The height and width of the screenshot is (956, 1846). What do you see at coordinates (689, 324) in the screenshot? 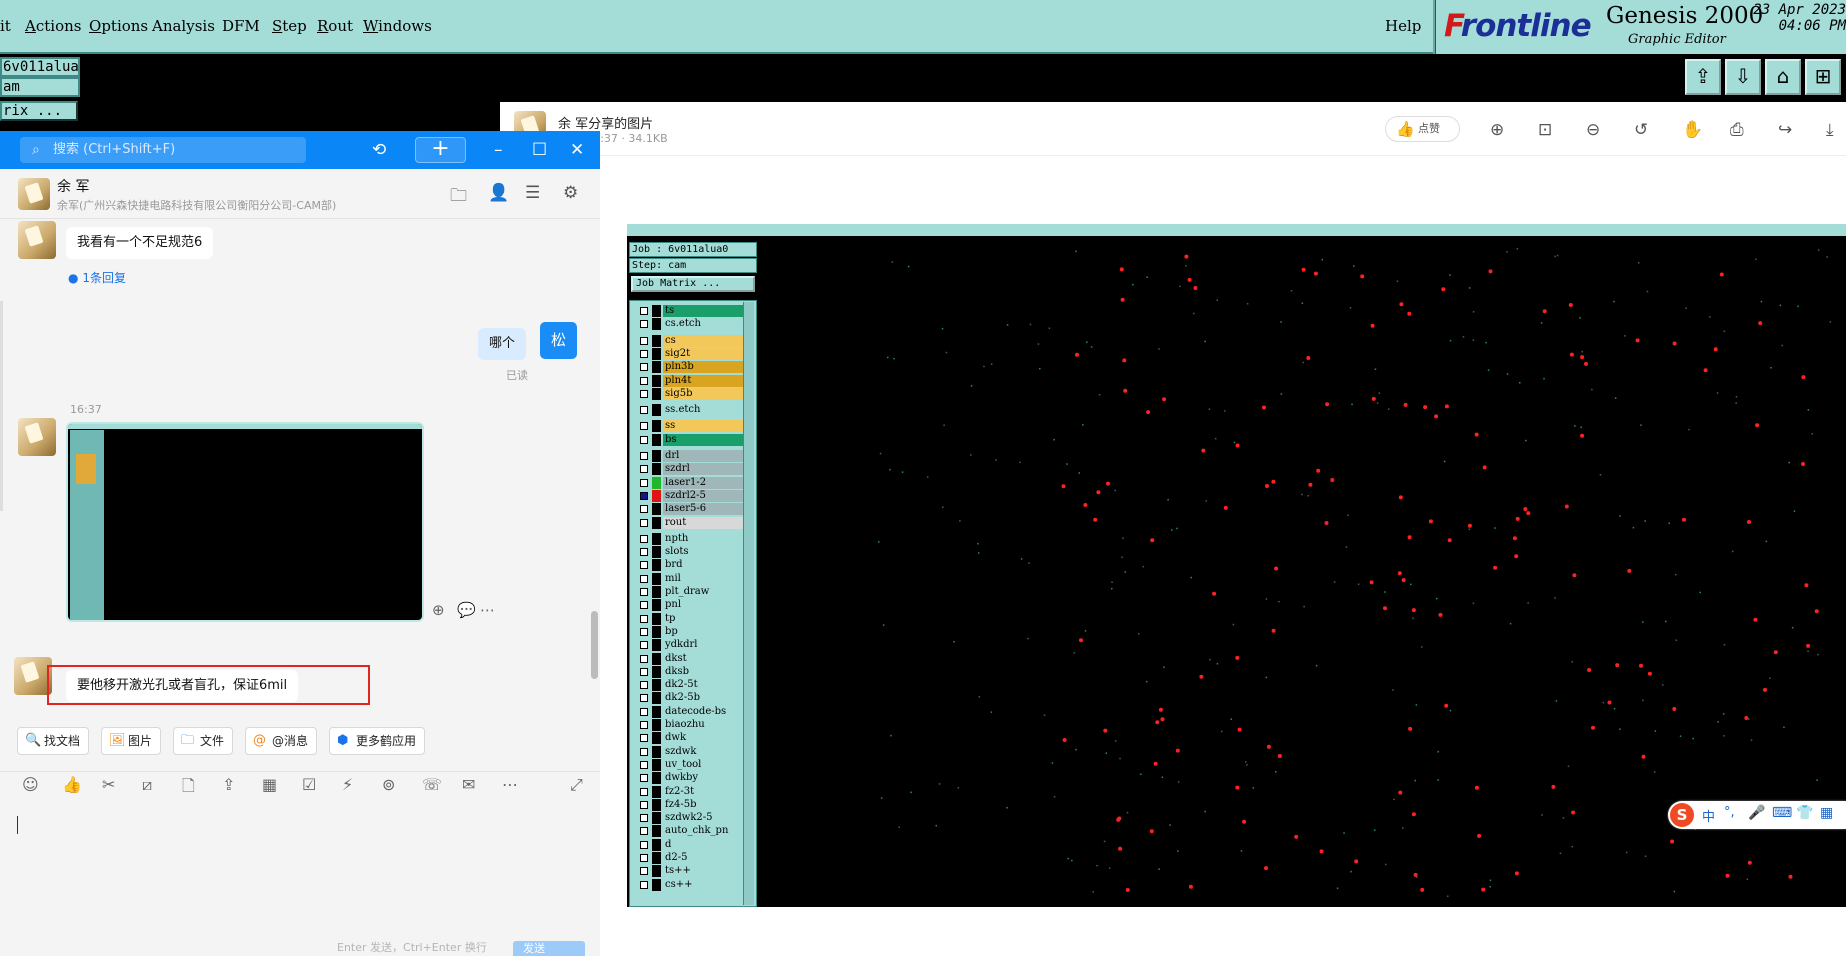
I see `layer-row: cs.etch` at bounding box center [689, 324].